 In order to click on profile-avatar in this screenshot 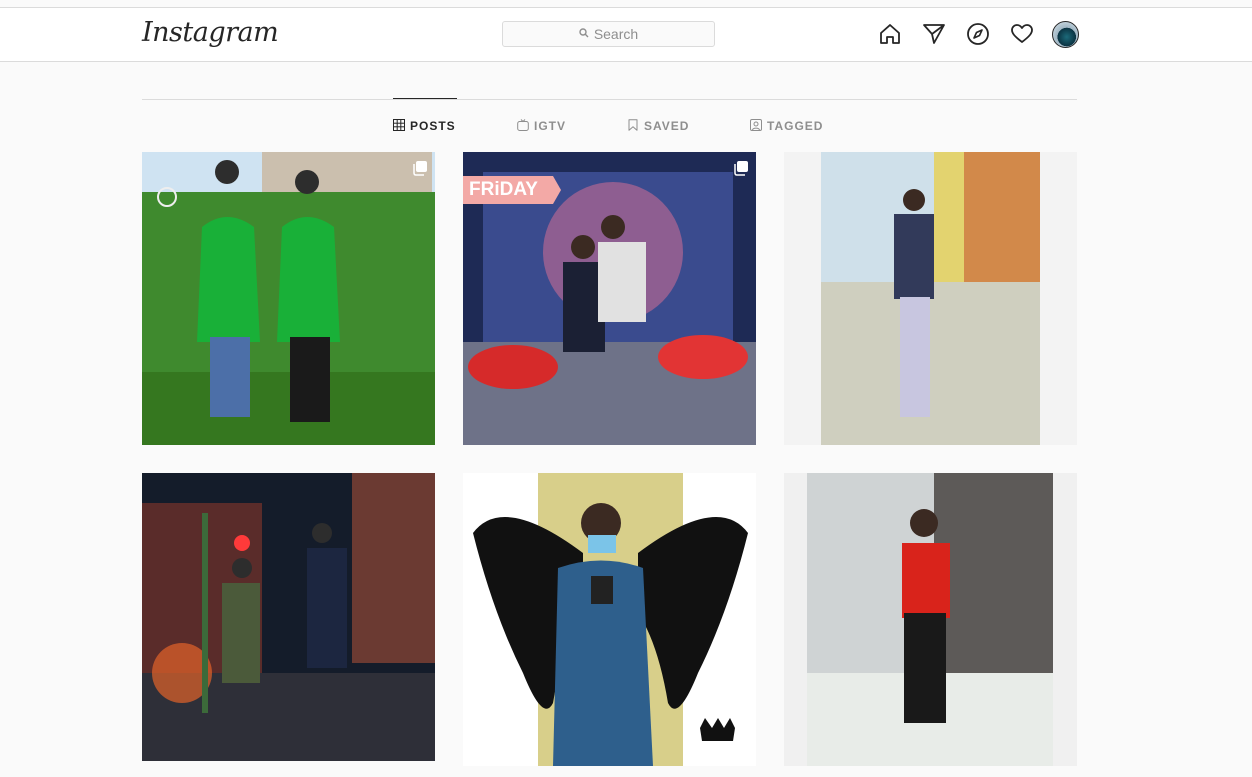, I will do `click(1065, 34)`.